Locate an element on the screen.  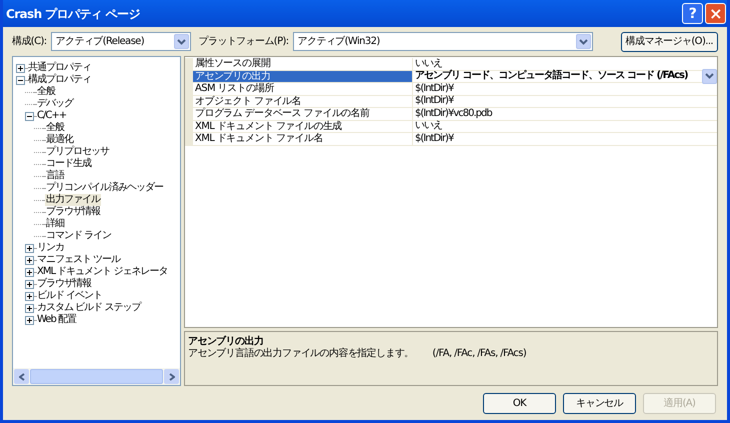
platform-label: プラットフォーム(P): is located at coordinates (243, 41).